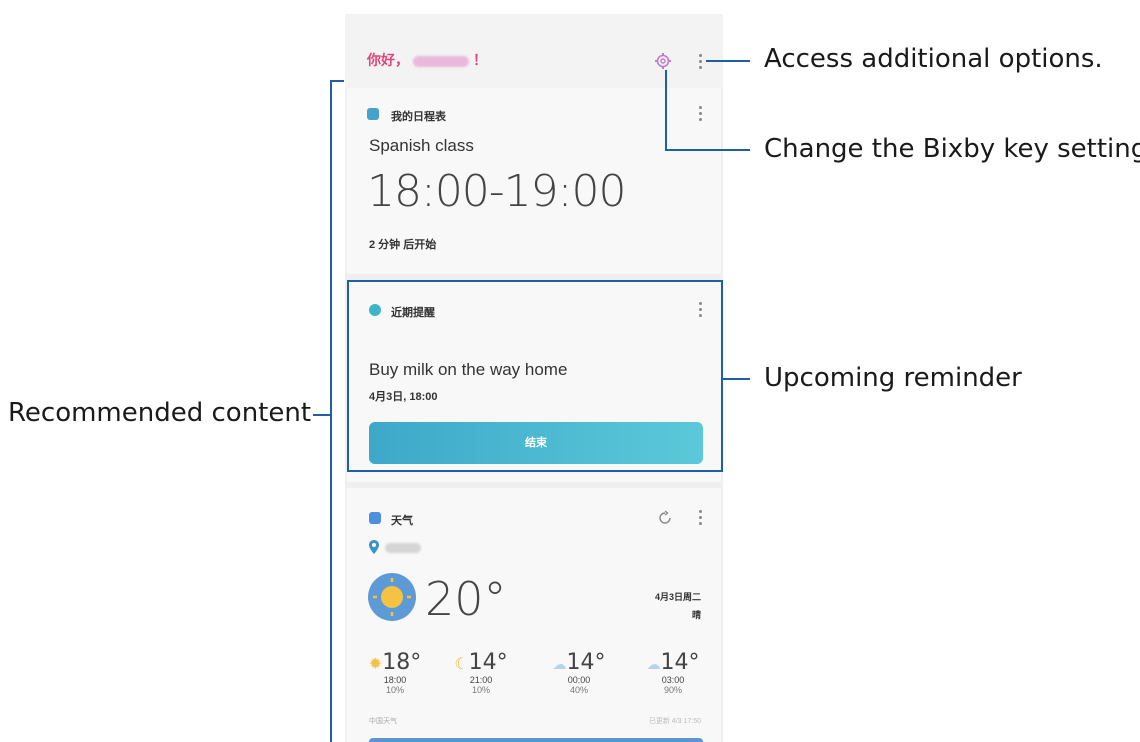  Describe the element at coordinates (535, 376) in the screenshot. I see `reminder-highlight-box` at that location.